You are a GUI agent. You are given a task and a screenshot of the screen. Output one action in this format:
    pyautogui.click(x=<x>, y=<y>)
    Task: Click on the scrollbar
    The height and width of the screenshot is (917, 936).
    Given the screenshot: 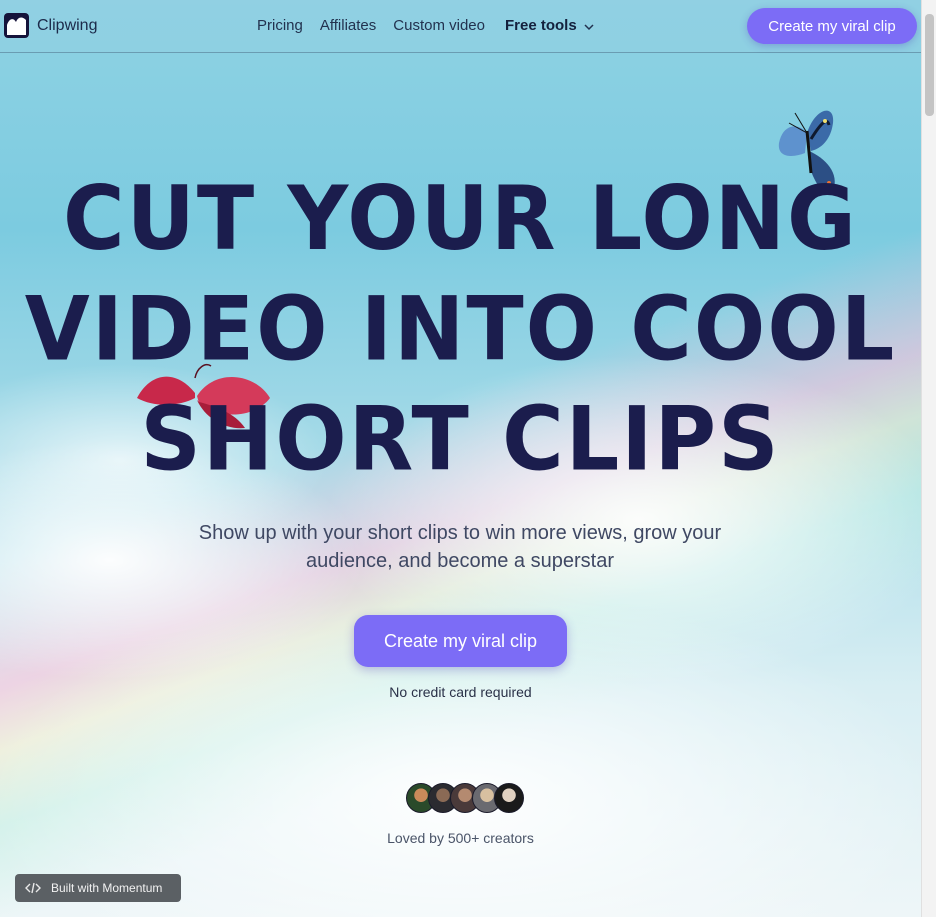 What is the action you would take?
    pyautogui.click(x=928, y=458)
    